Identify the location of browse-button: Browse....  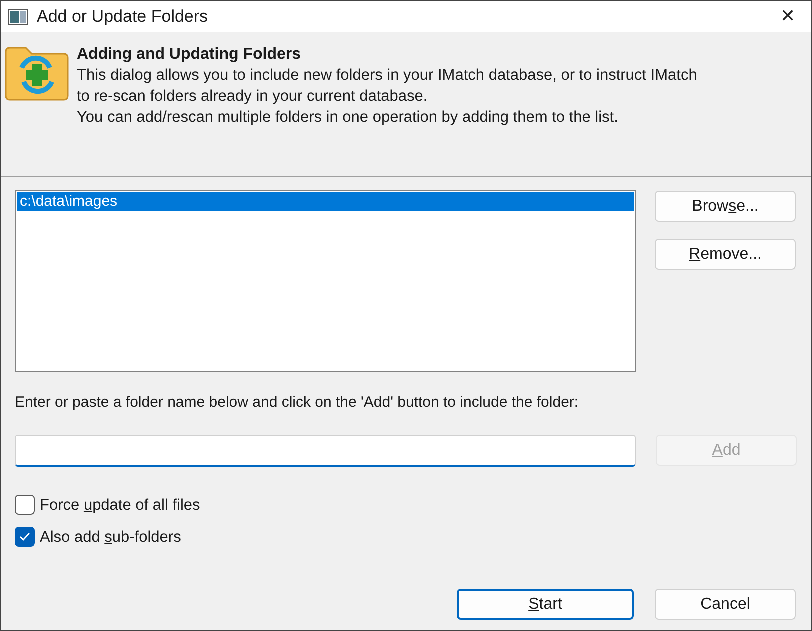
(725, 206).